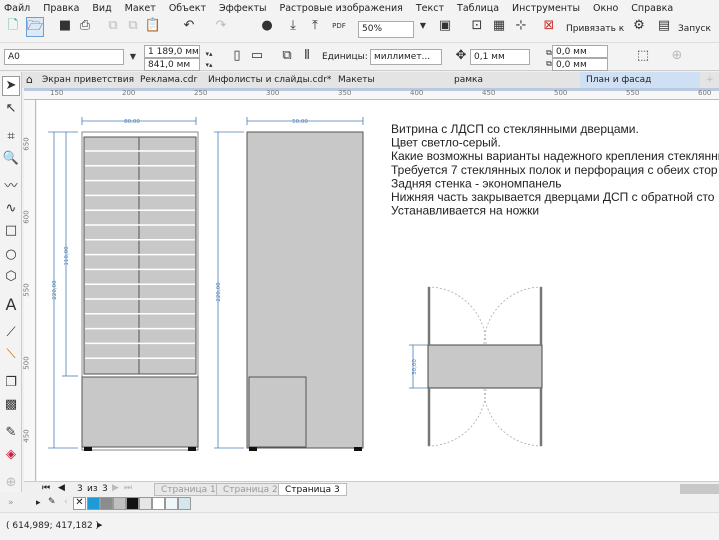 This screenshot has width=719, height=540. I want to click on redo-icon: ↷, so click(221, 26).